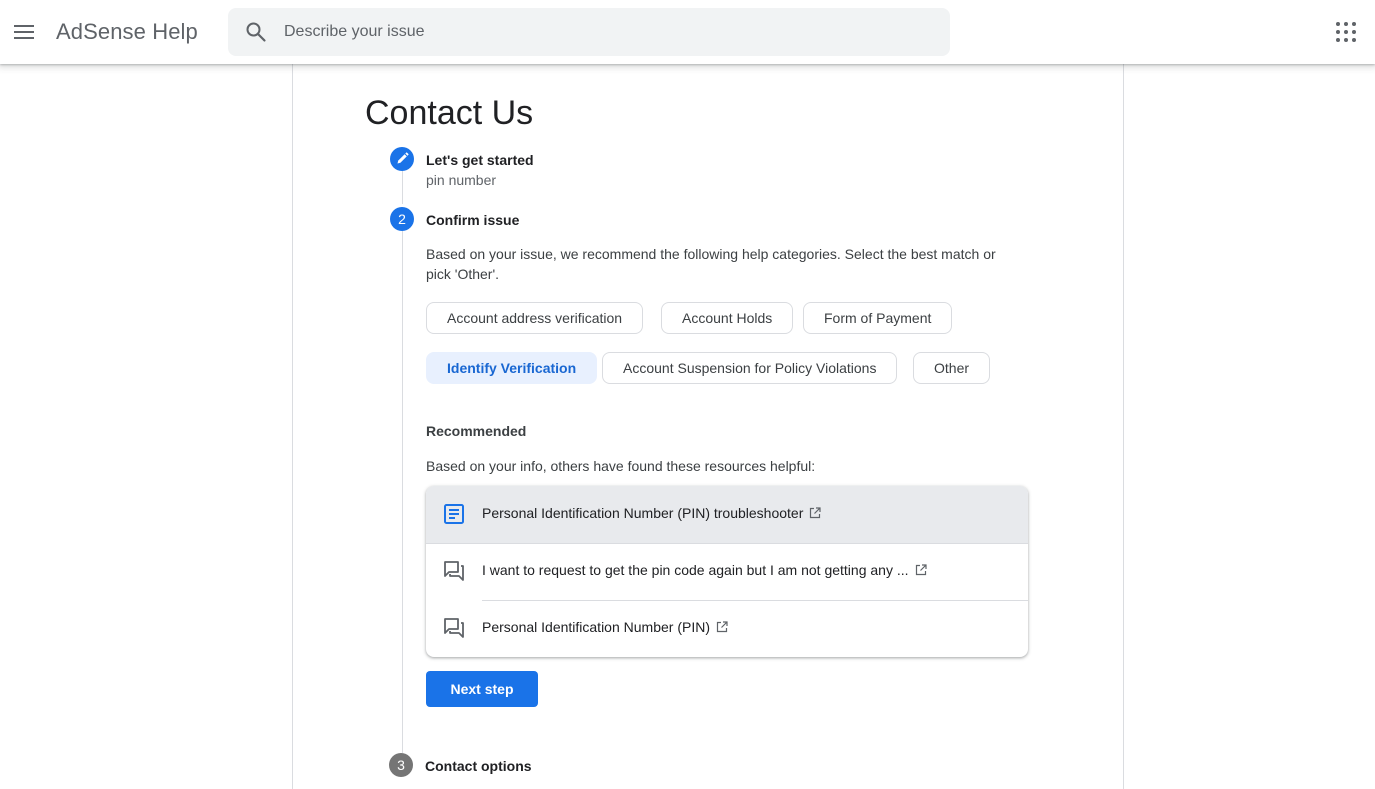 The height and width of the screenshot is (789, 1375). Describe the element at coordinates (454, 514) in the screenshot. I see `article-icon` at that location.